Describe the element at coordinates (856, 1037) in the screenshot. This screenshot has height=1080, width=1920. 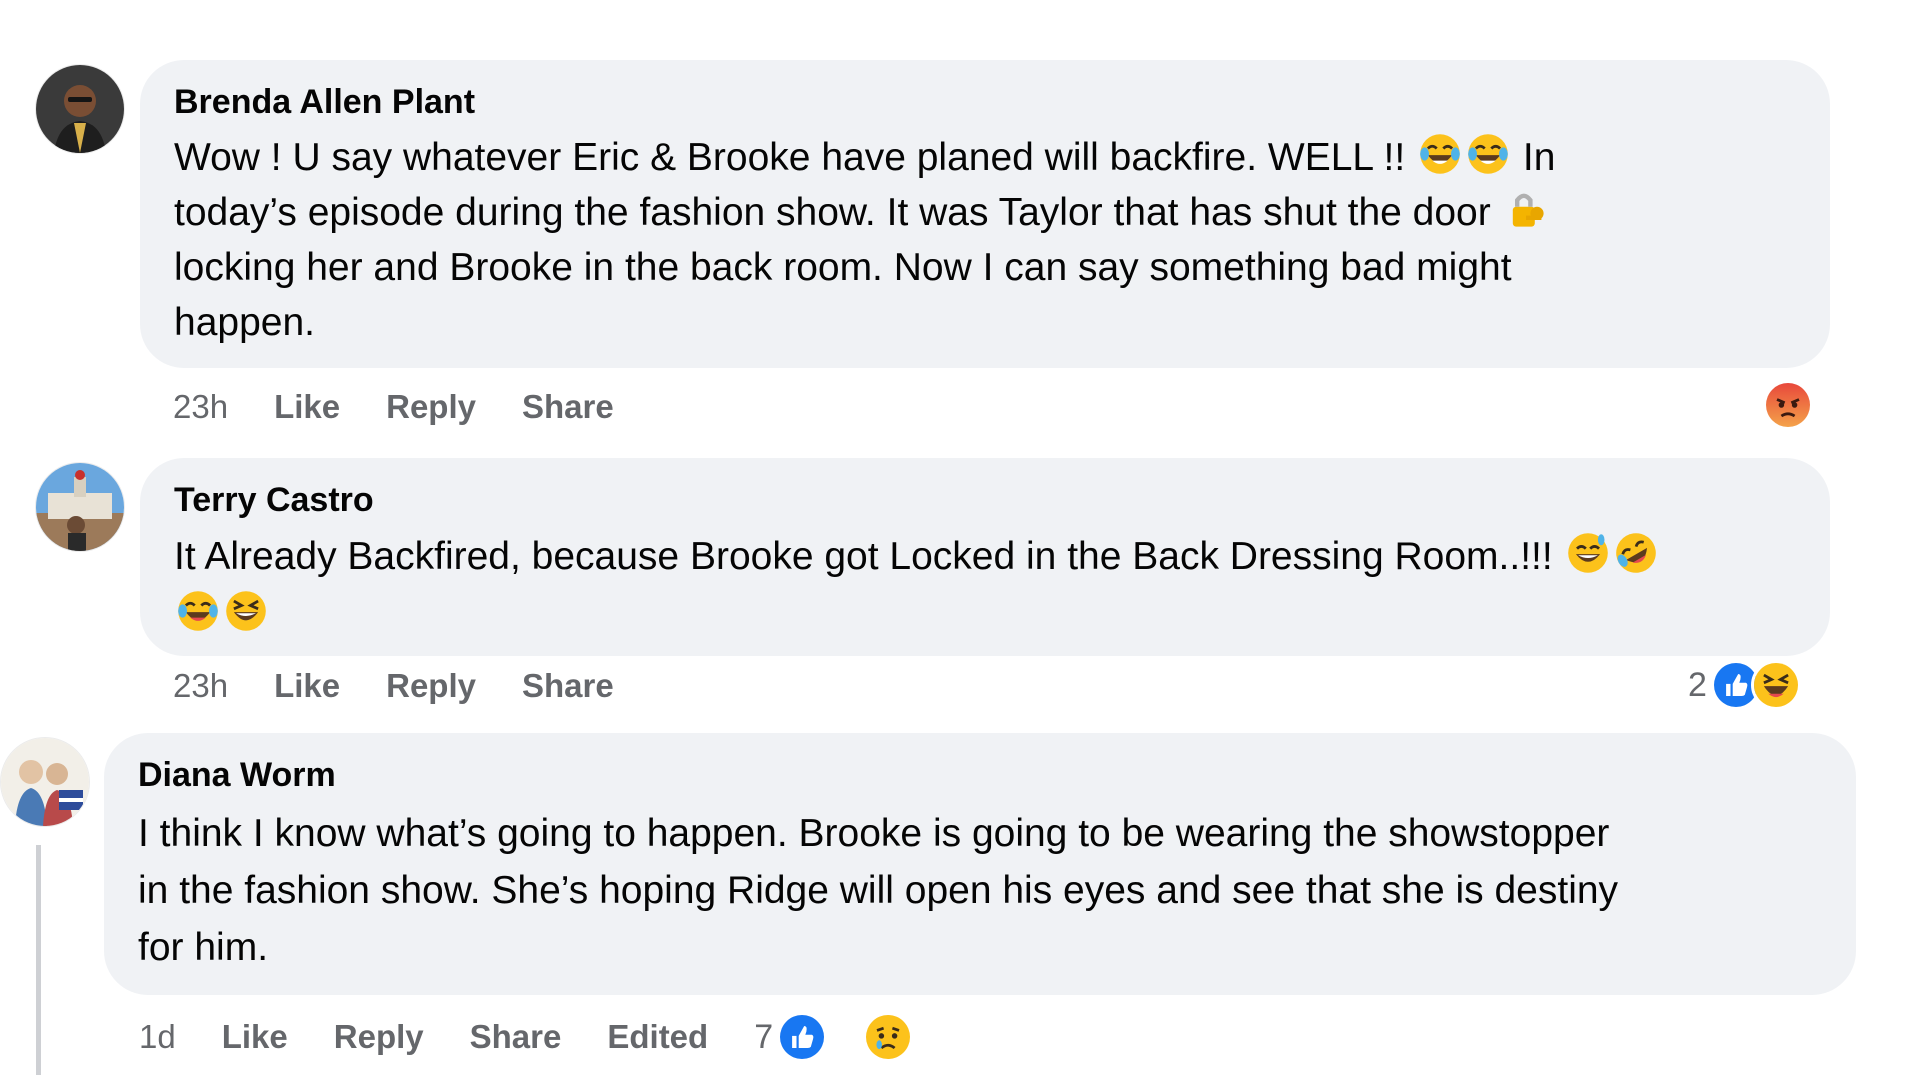
I see `reaction-summary: 7` at that location.